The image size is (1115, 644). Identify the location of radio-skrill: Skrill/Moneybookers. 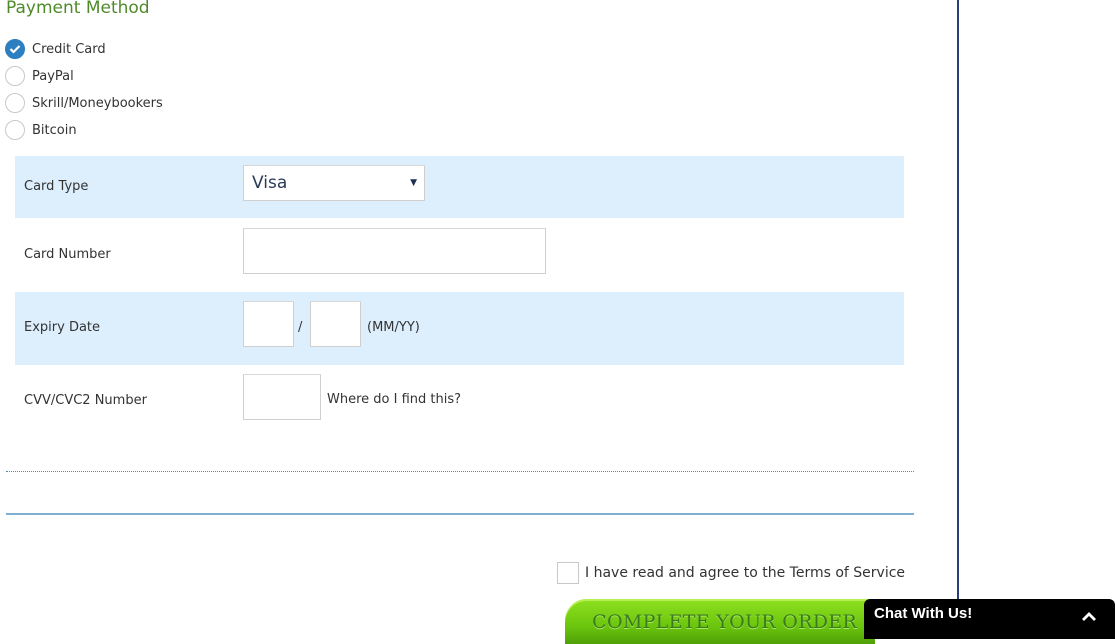
(84, 103).